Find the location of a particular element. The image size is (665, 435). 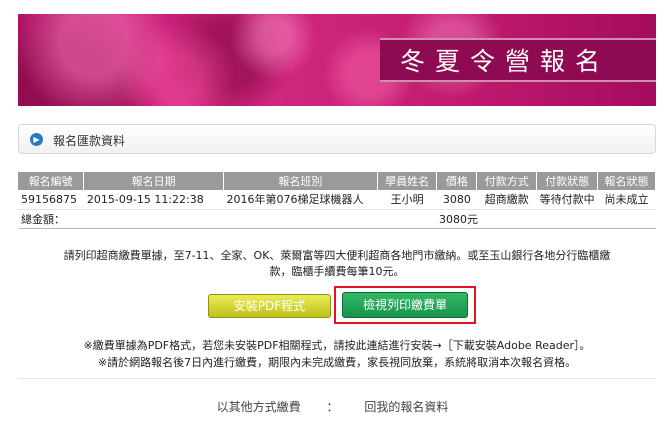

notice-line-2: 款，臨櫃手續費每筆10元。 is located at coordinates (337, 271).